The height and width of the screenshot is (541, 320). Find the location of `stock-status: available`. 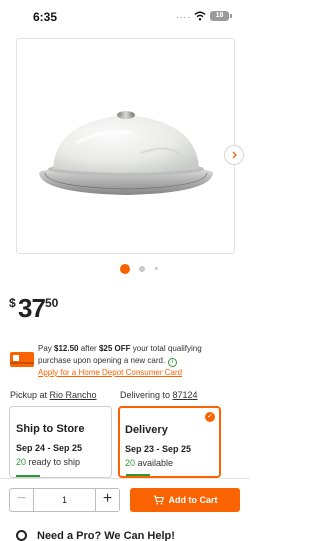

stock-status: available is located at coordinates (154, 463).